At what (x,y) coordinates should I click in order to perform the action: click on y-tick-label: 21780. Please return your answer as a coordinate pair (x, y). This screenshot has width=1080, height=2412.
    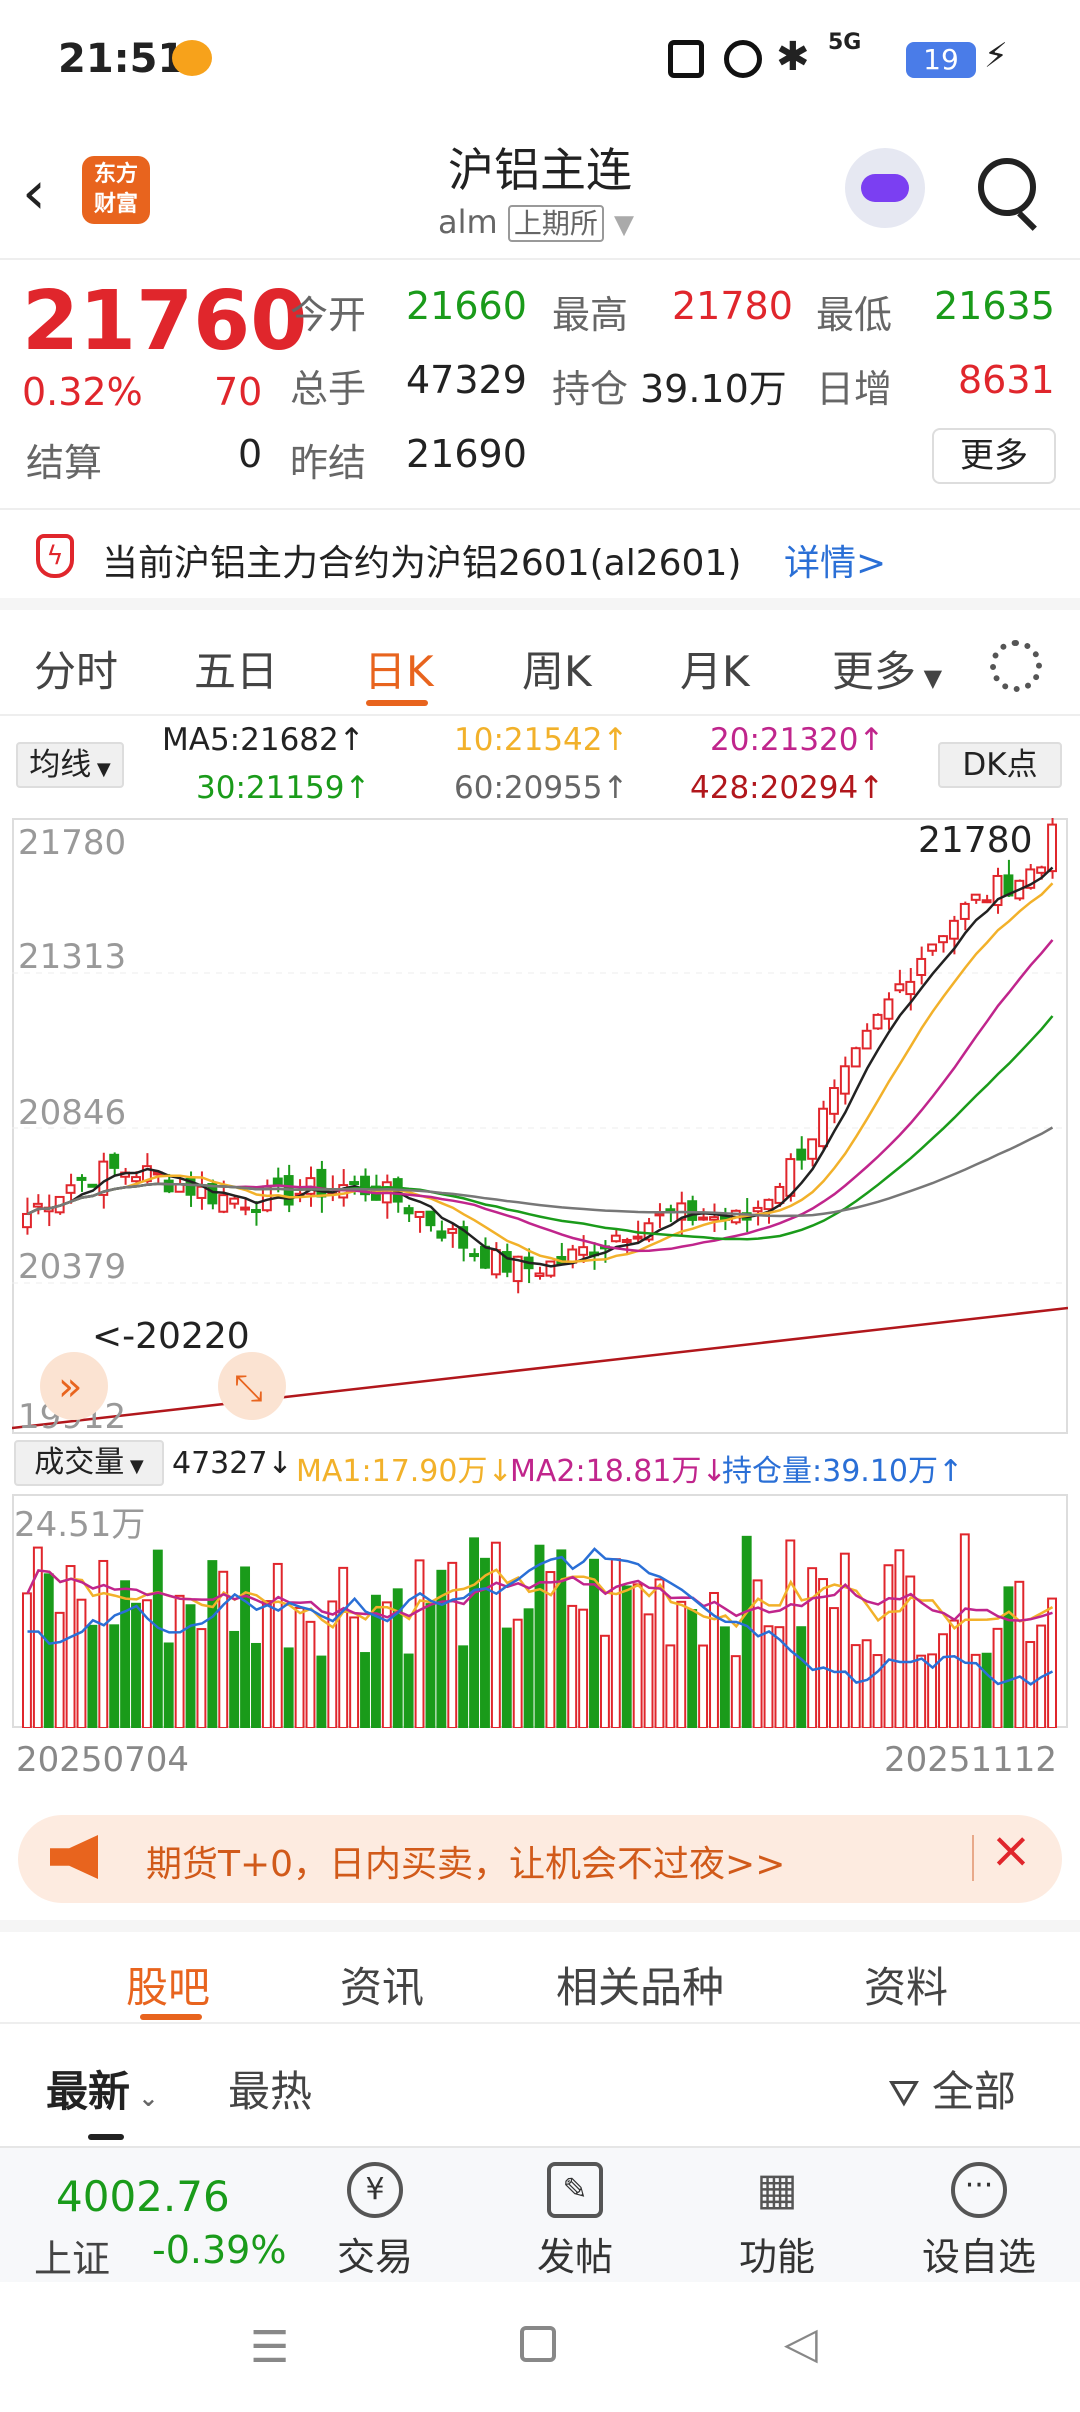
    Looking at the image, I should click on (72, 843).